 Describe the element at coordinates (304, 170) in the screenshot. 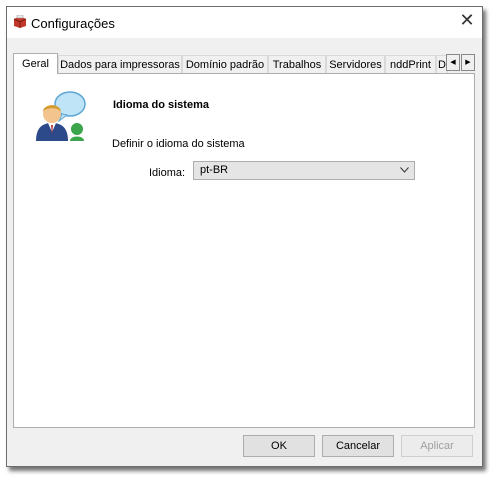

I see `language-select: pt-BR` at that location.